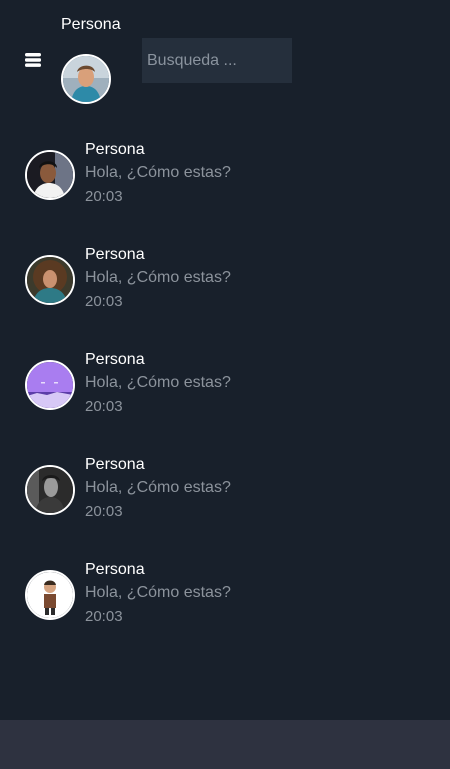  What do you see at coordinates (91, 24) in the screenshot?
I see `profile-name: Persona` at bounding box center [91, 24].